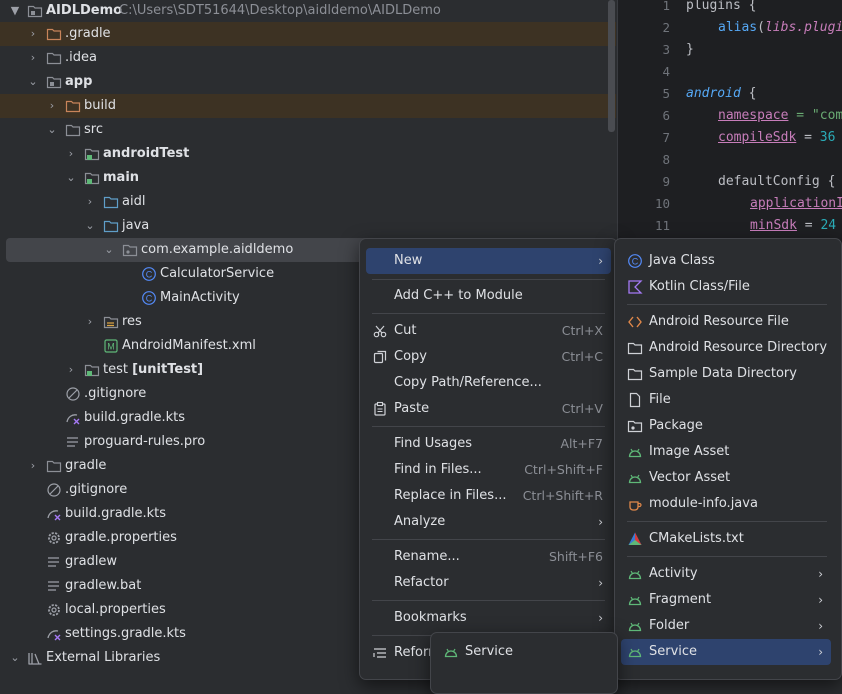 This screenshot has height=694, width=842. Describe the element at coordinates (726, 400) in the screenshot. I see `submenu-item-file: File` at that location.